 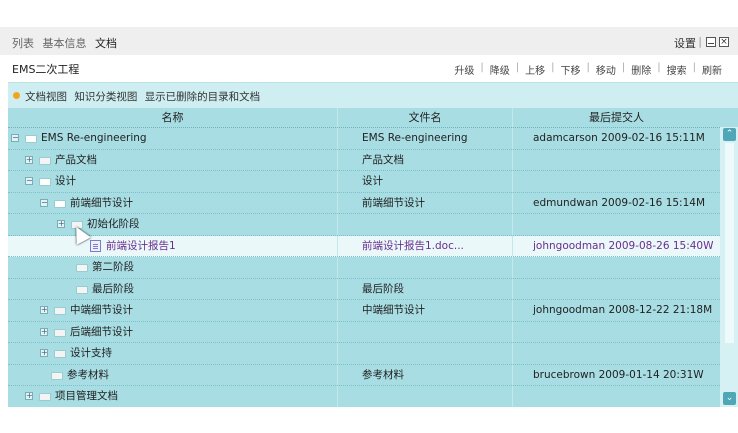 What do you see at coordinates (729, 398) in the screenshot?
I see `scroll-down-icon: ⌄` at bounding box center [729, 398].